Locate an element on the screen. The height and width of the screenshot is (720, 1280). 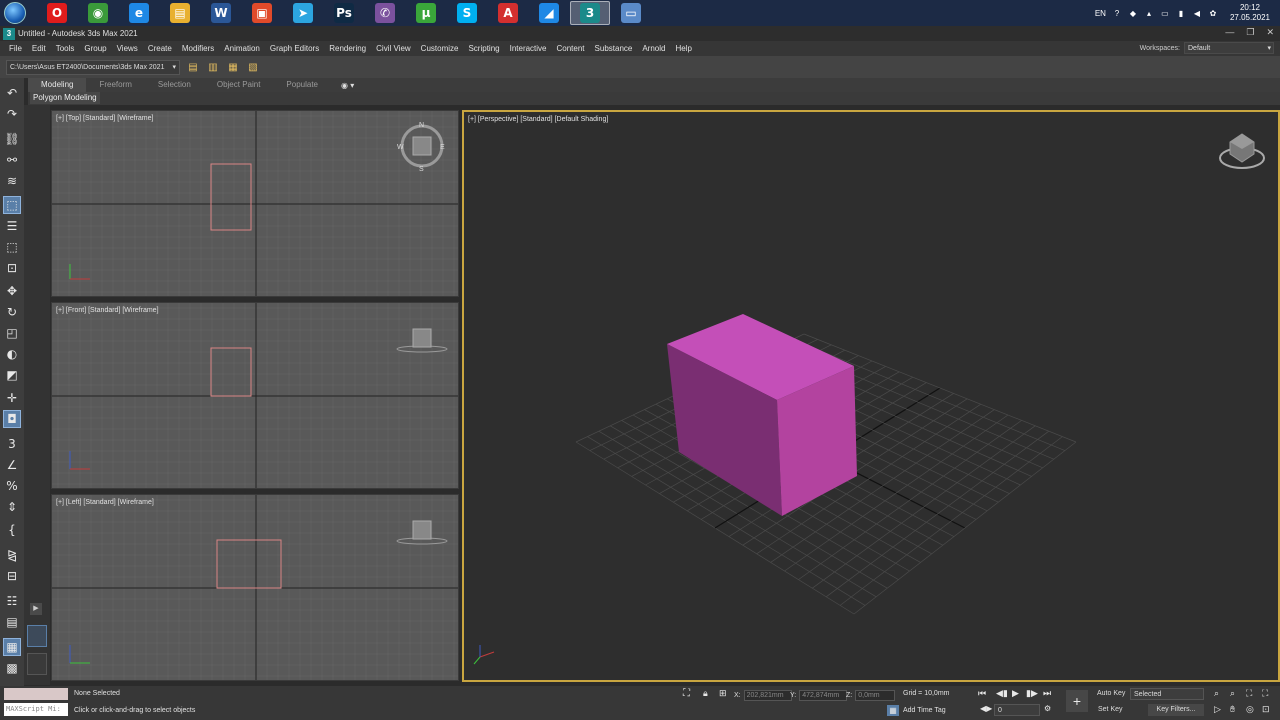
taskbar-app-chrome: ◉ is located at coordinates (98, 13).